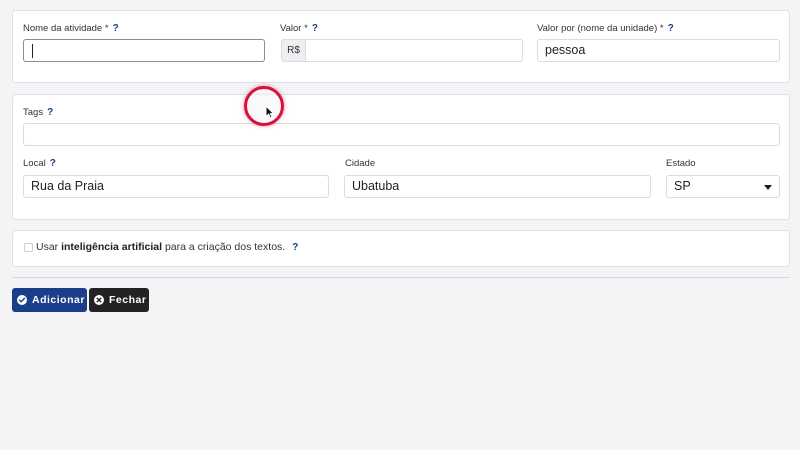 Image resolution: width=800 pixels, height=450 pixels. Describe the element at coordinates (401, 277) in the screenshot. I see `form-divider` at that location.